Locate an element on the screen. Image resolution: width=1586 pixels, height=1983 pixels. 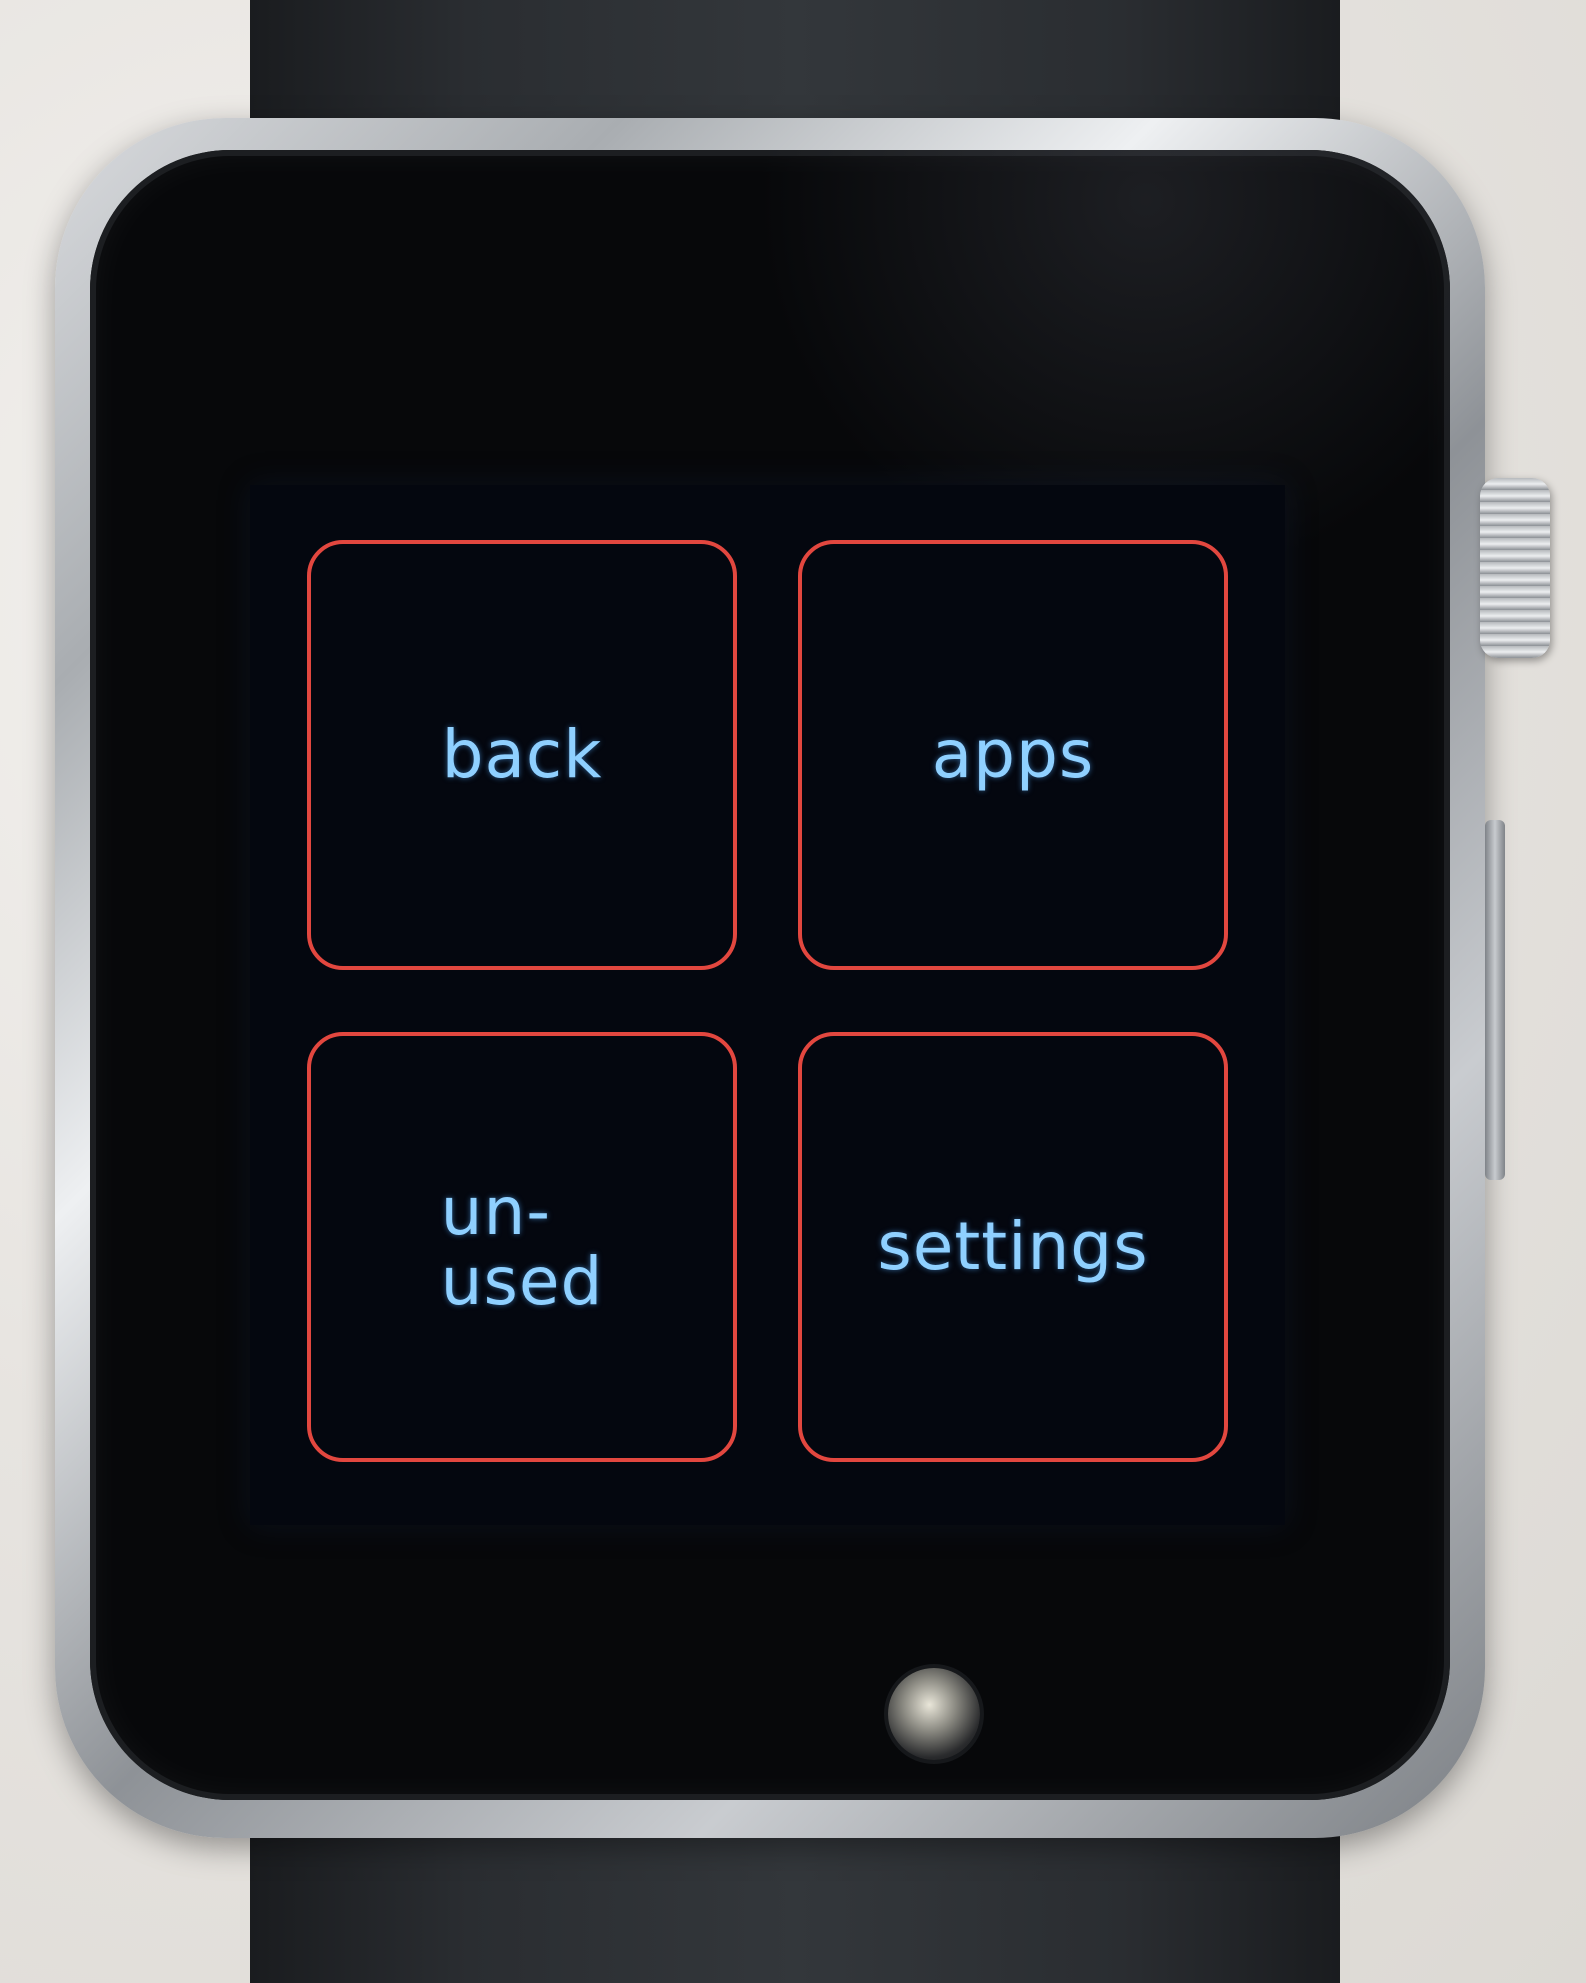
back-button-label: back is located at coordinates (522, 754).